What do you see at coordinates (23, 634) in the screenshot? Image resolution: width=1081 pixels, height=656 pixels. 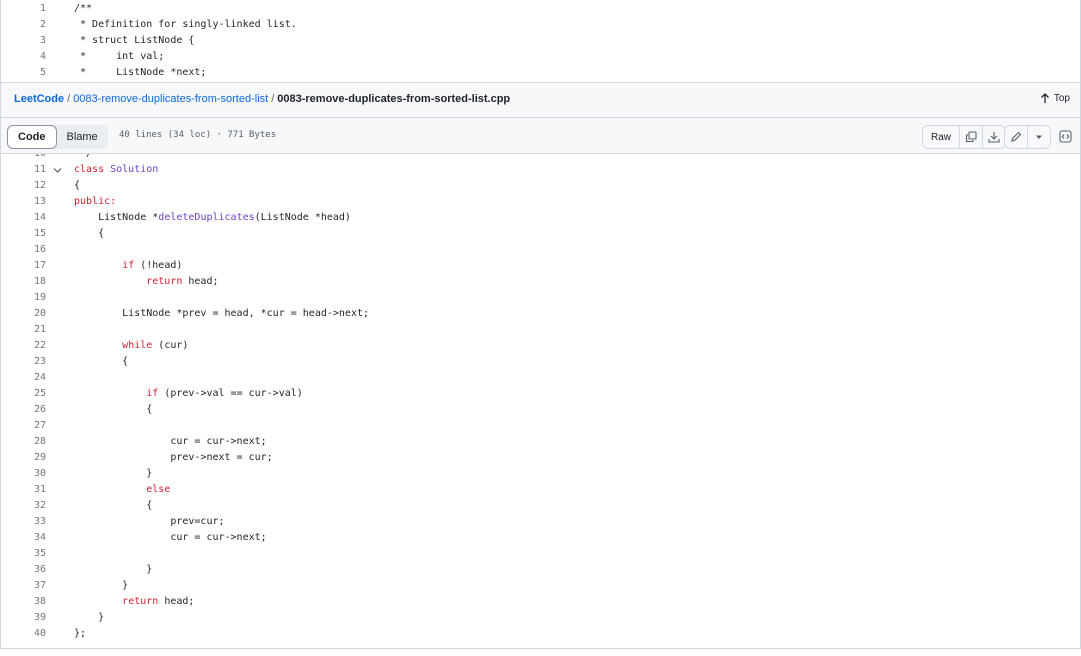 I see `line-number: 40` at bounding box center [23, 634].